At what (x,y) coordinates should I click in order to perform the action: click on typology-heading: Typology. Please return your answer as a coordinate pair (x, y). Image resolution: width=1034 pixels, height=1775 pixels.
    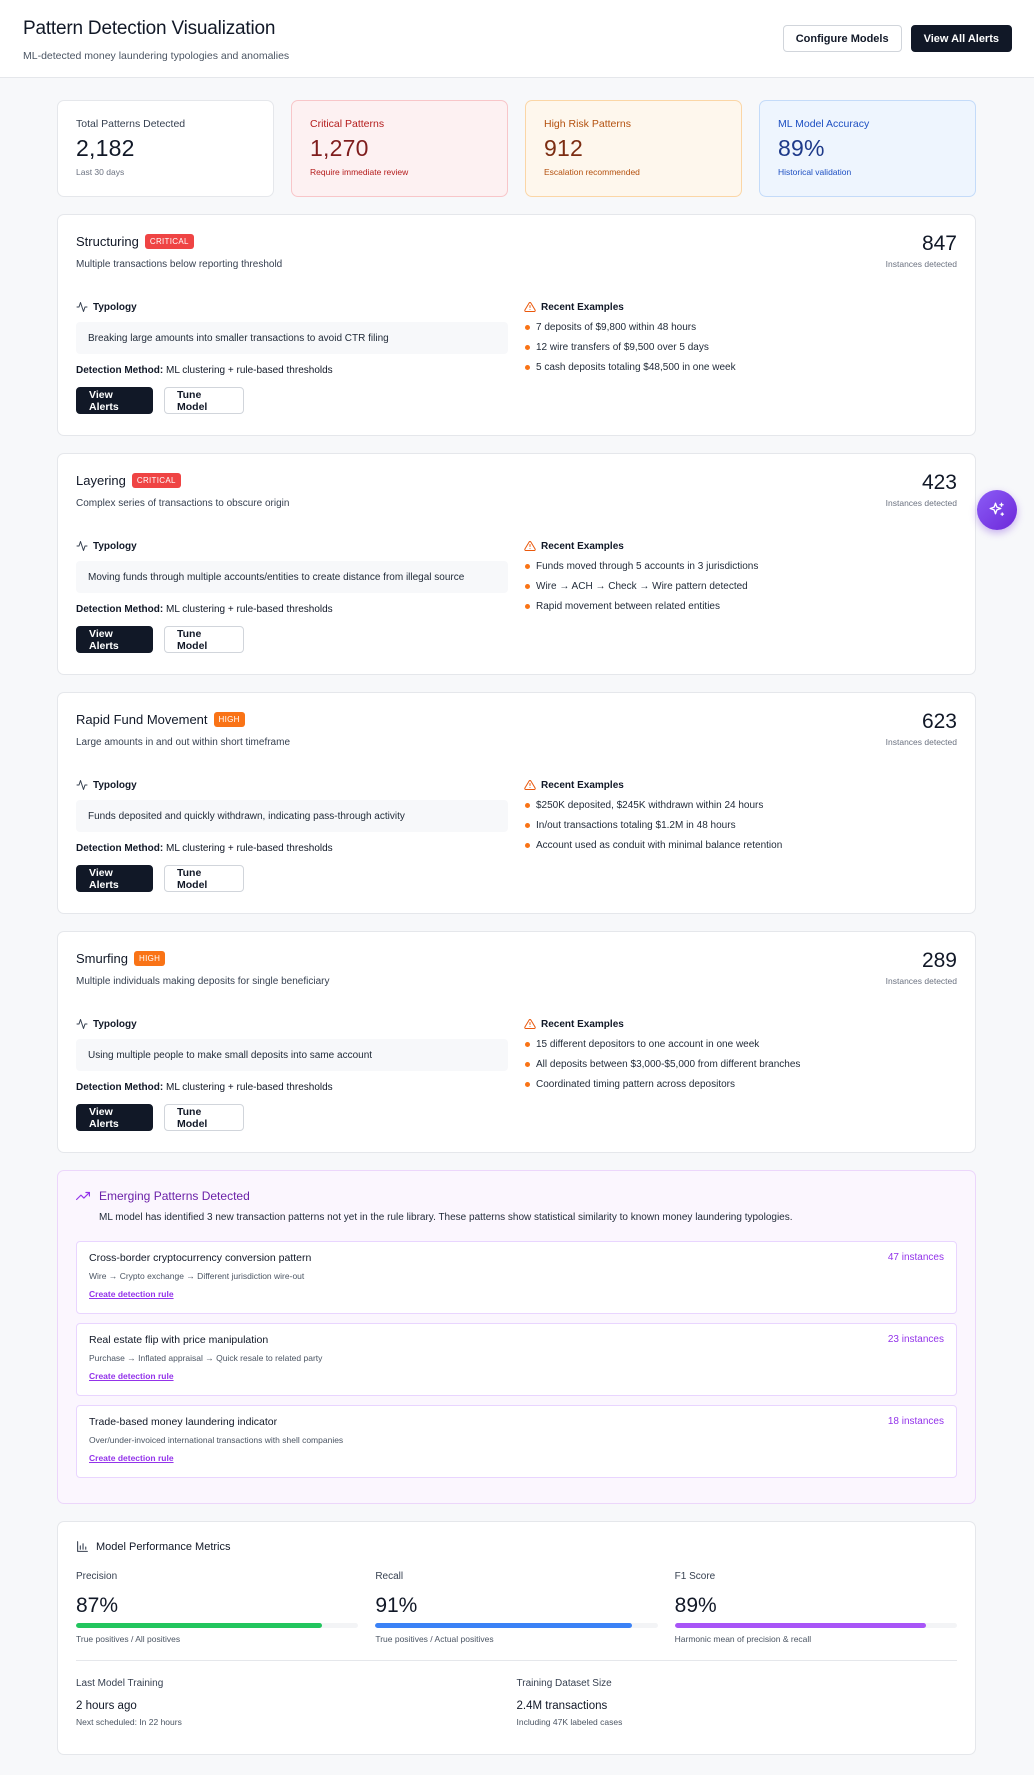
    Looking at the image, I should click on (292, 785).